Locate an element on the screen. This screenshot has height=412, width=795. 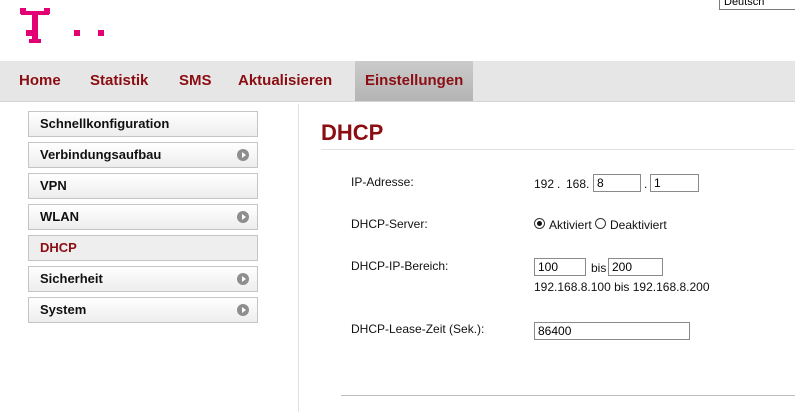
telekom-logo is located at coordinates (70, 28).